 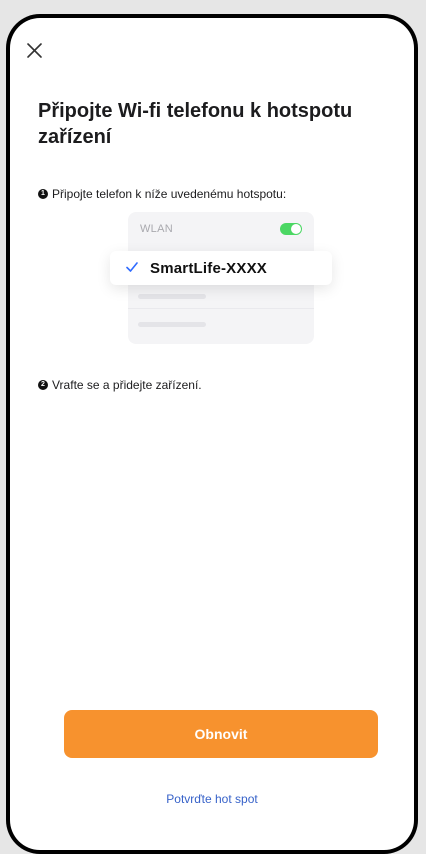 What do you see at coordinates (291, 229) in the screenshot?
I see `wlan-toggle-illustration` at bounding box center [291, 229].